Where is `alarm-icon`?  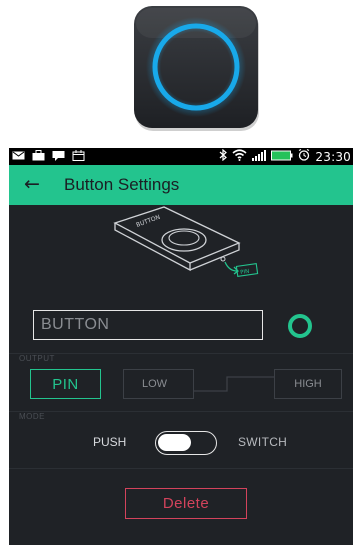
alarm-icon is located at coordinates (304, 156).